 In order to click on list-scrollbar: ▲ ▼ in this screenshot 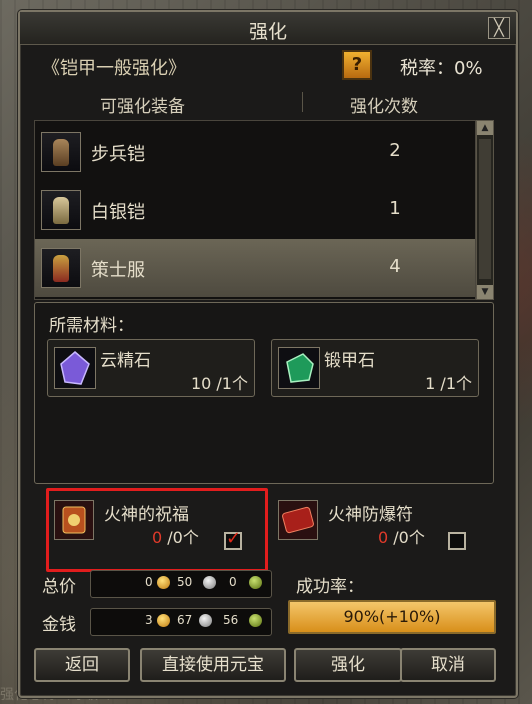, I will do `click(485, 210)`.